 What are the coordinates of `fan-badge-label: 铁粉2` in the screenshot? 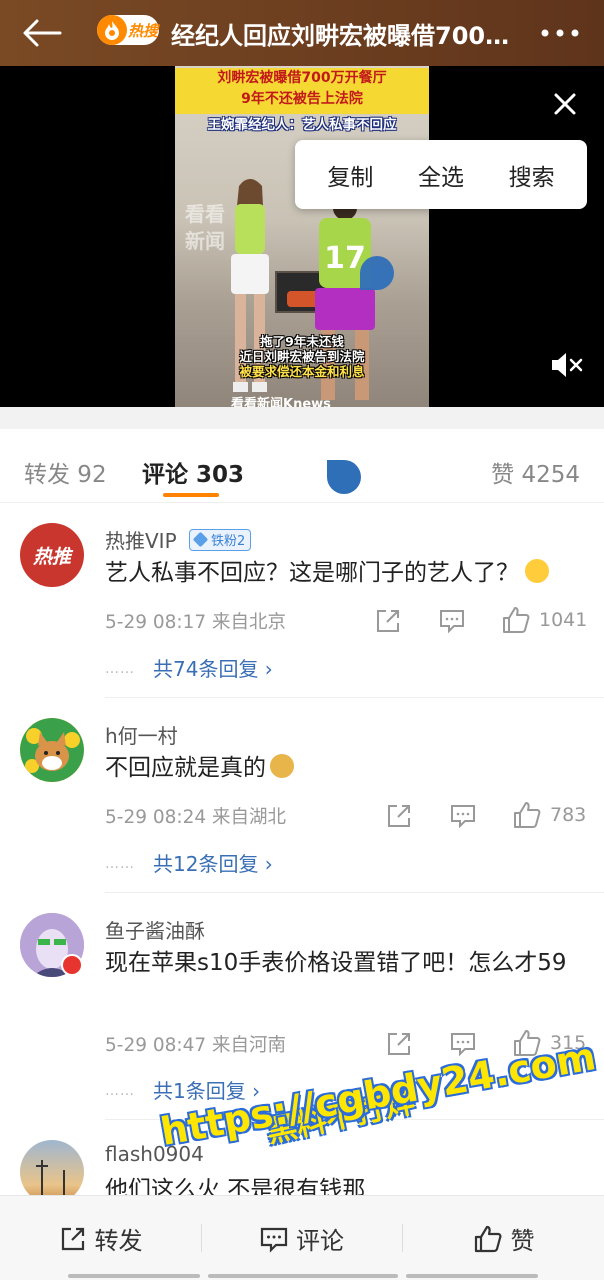 It's located at (228, 541).